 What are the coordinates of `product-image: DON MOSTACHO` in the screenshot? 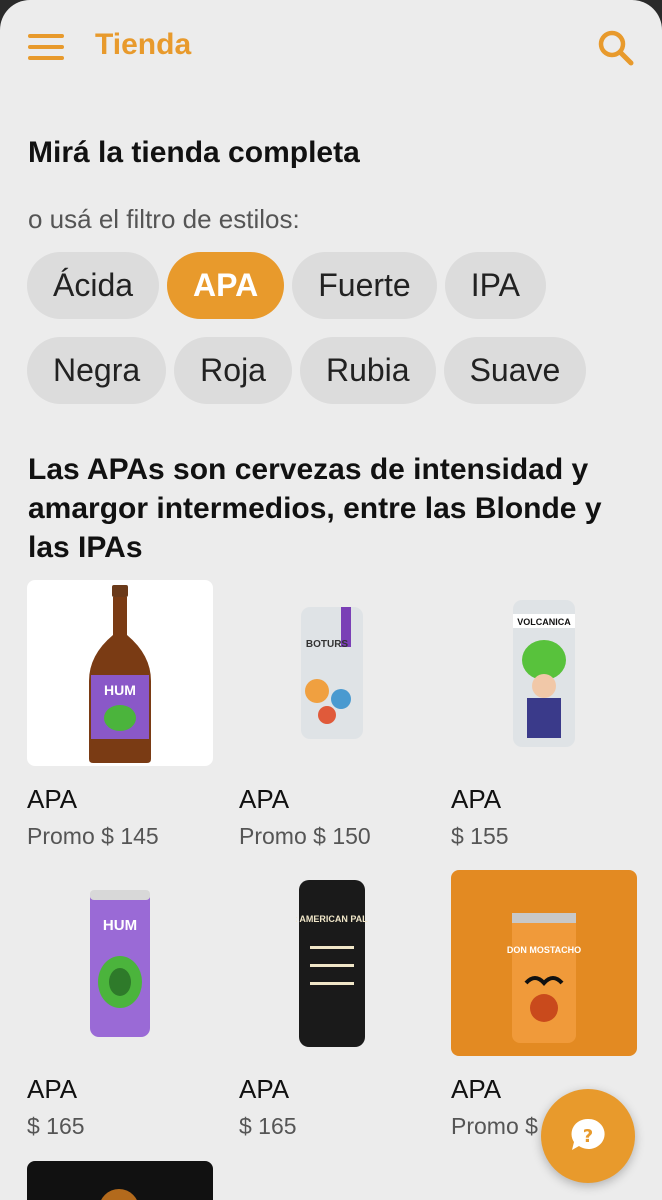 It's located at (544, 963).